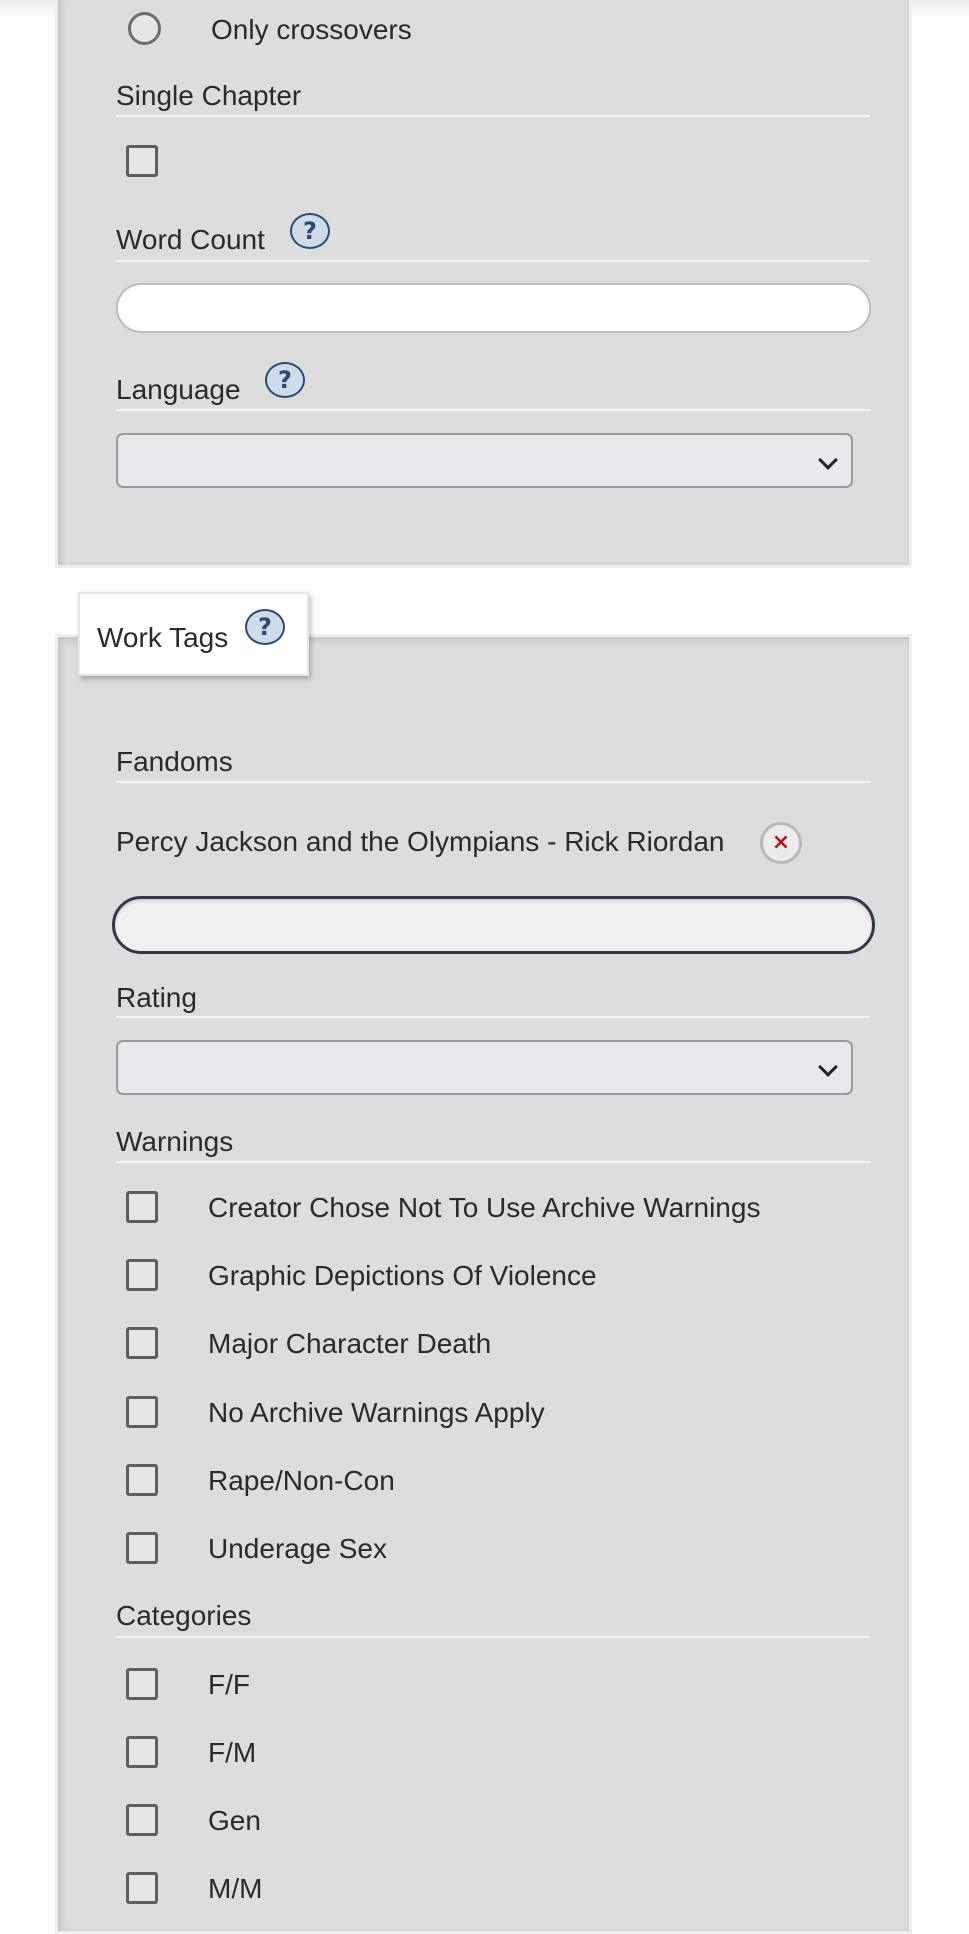 This screenshot has height=1934, width=969. I want to click on only-crossovers-radio, so click(144, 28).